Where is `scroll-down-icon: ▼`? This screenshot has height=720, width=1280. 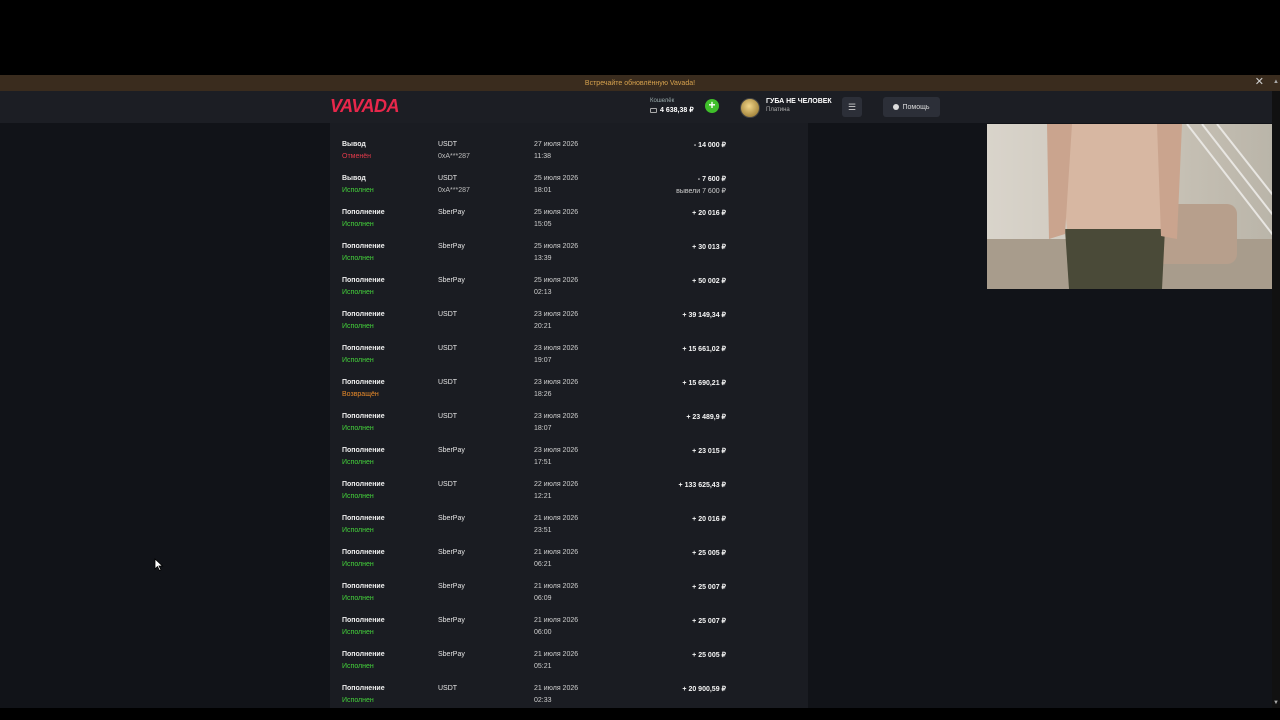 scroll-down-icon: ▼ is located at coordinates (1276, 703).